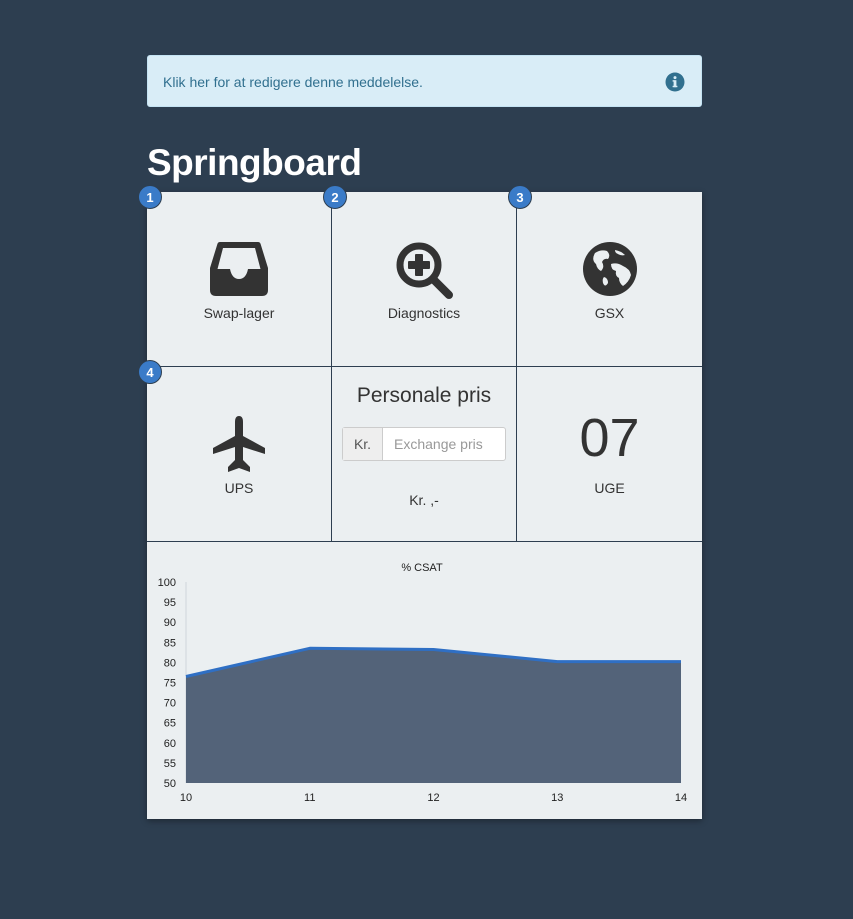 This screenshot has width=853, height=919. I want to click on tile-diagnostics: Diagnostics, so click(424, 279).